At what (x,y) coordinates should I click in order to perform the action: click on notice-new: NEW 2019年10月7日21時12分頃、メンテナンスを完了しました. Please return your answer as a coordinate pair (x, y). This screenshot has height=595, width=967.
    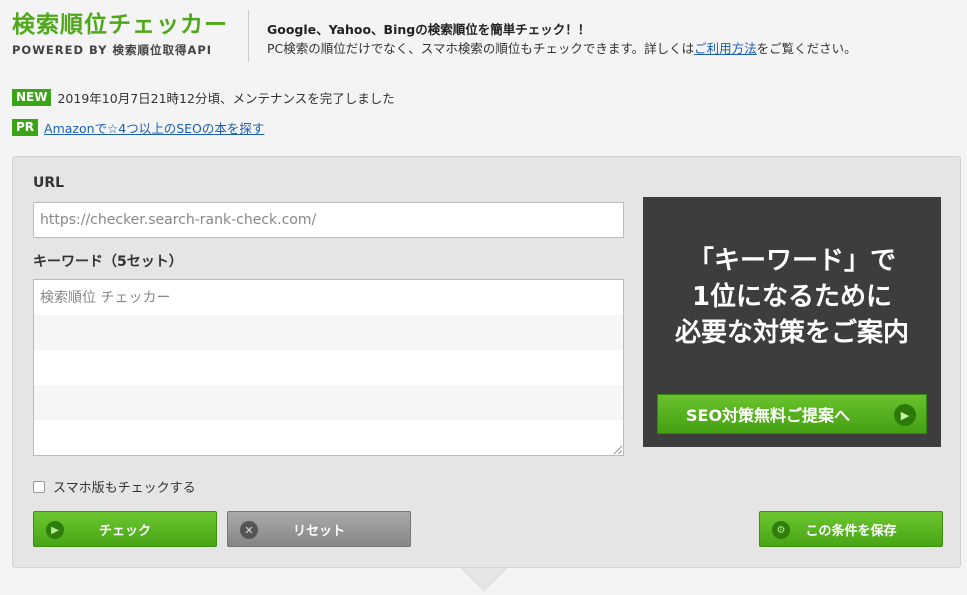
    Looking at the image, I should click on (203, 97).